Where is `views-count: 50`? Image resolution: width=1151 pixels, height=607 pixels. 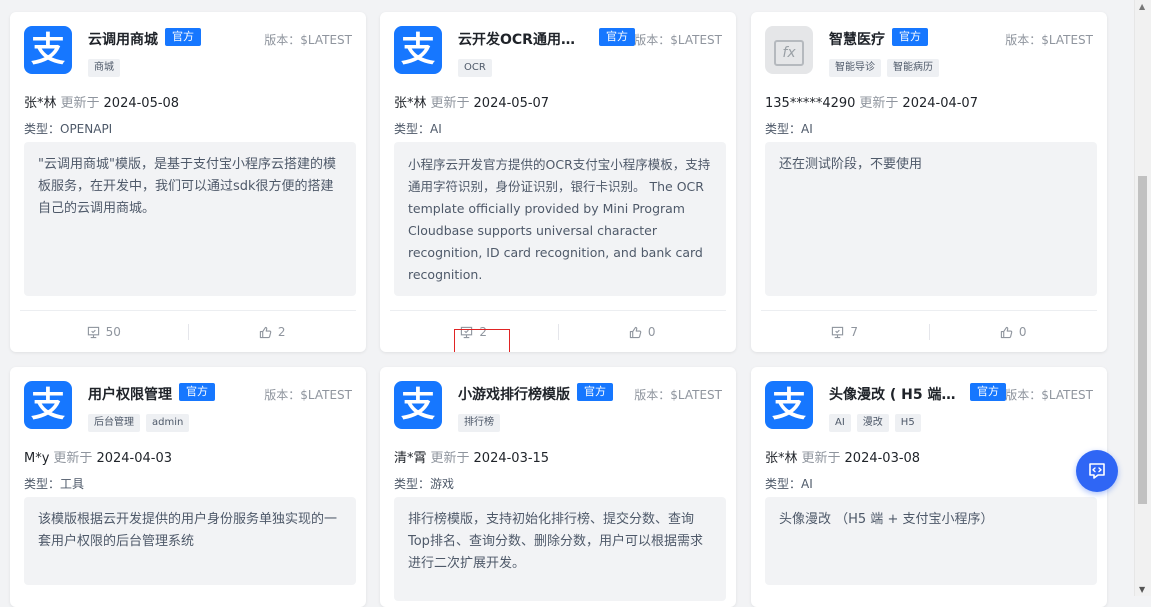
views-count: 50 is located at coordinates (113, 332).